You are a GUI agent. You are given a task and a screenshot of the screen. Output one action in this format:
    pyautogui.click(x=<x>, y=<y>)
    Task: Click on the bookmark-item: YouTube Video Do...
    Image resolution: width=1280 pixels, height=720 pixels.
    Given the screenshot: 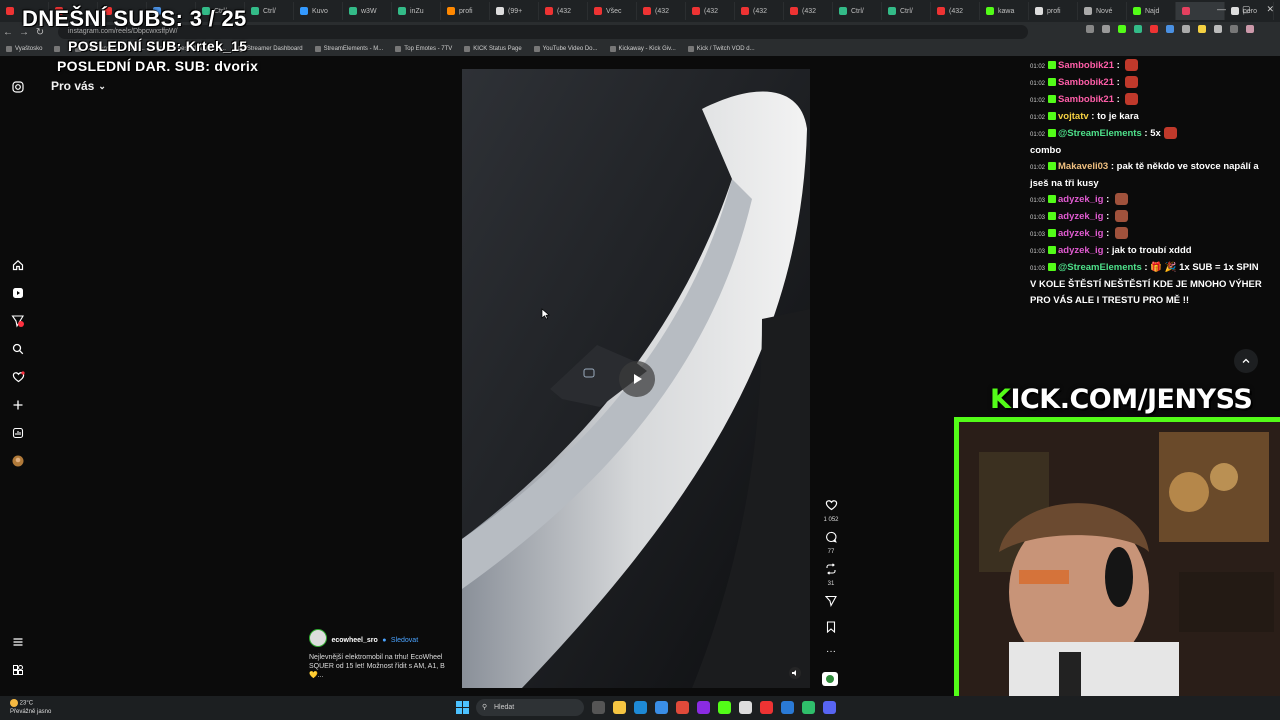 What is the action you would take?
    pyautogui.click(x=565, y=49)
    